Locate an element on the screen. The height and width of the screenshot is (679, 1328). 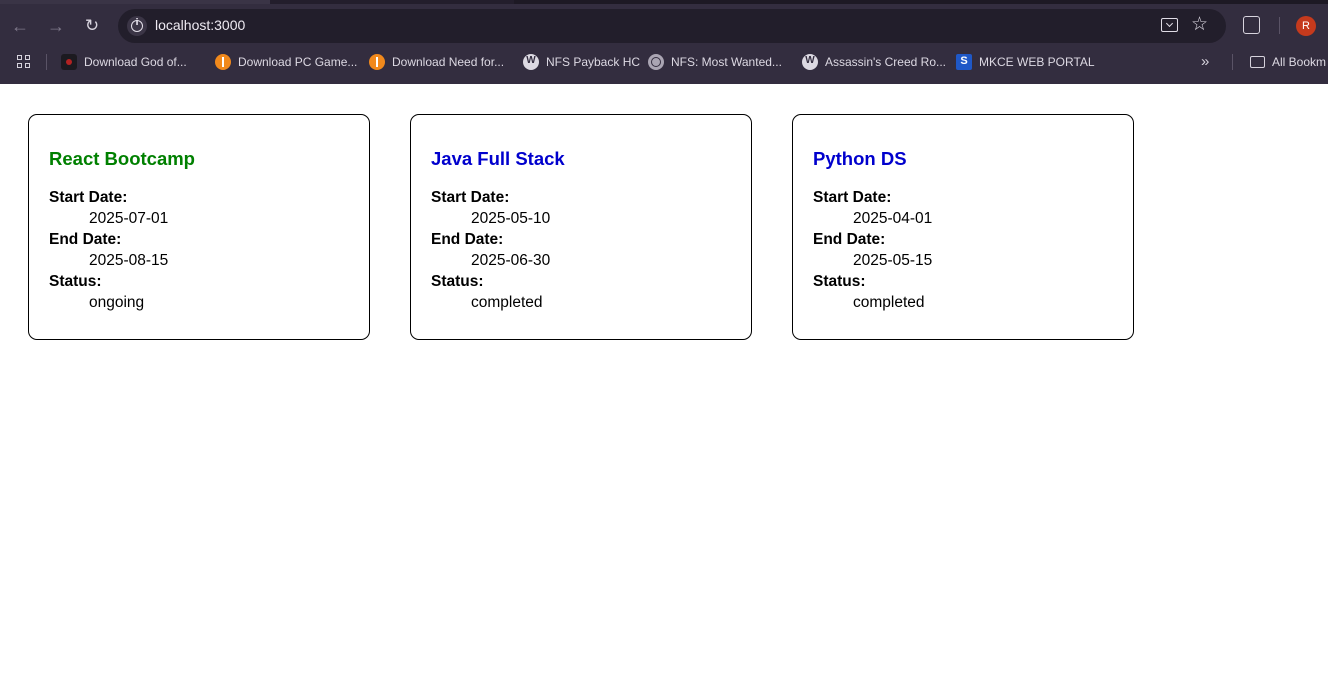
tab-strip is located at coordinates (664, 2).